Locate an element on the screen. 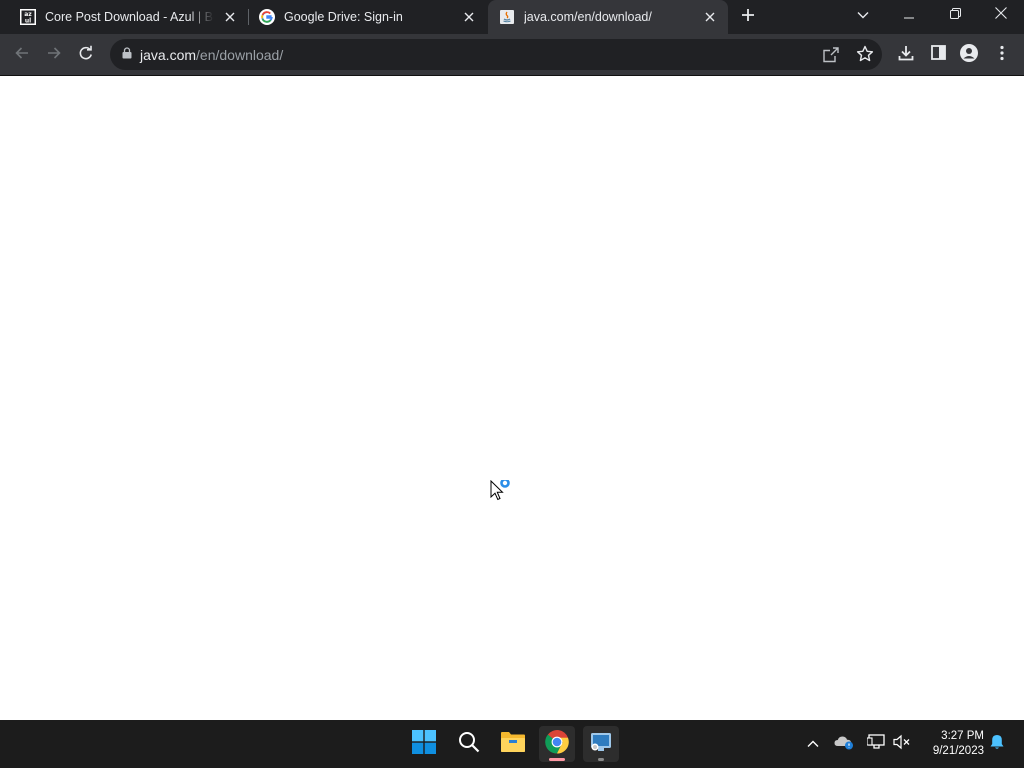  chevron-up-icon is located at coordinates (813, 744).